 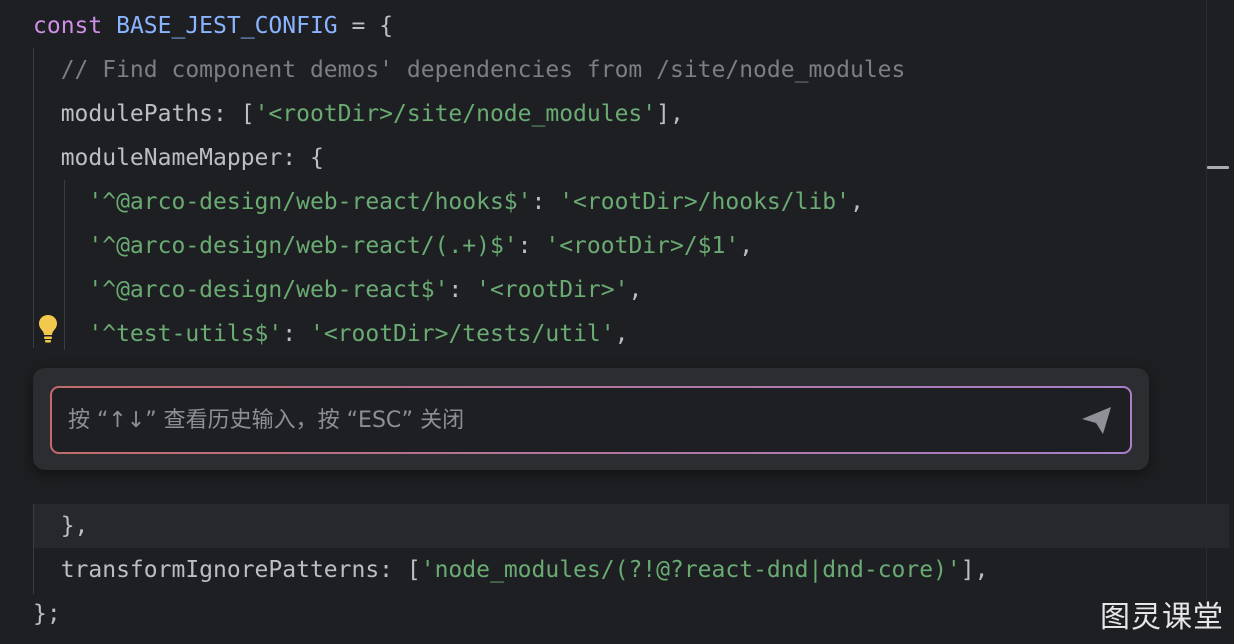 I want to click on code-token: '<rootDir>/$1', so click(x=642, y=246).